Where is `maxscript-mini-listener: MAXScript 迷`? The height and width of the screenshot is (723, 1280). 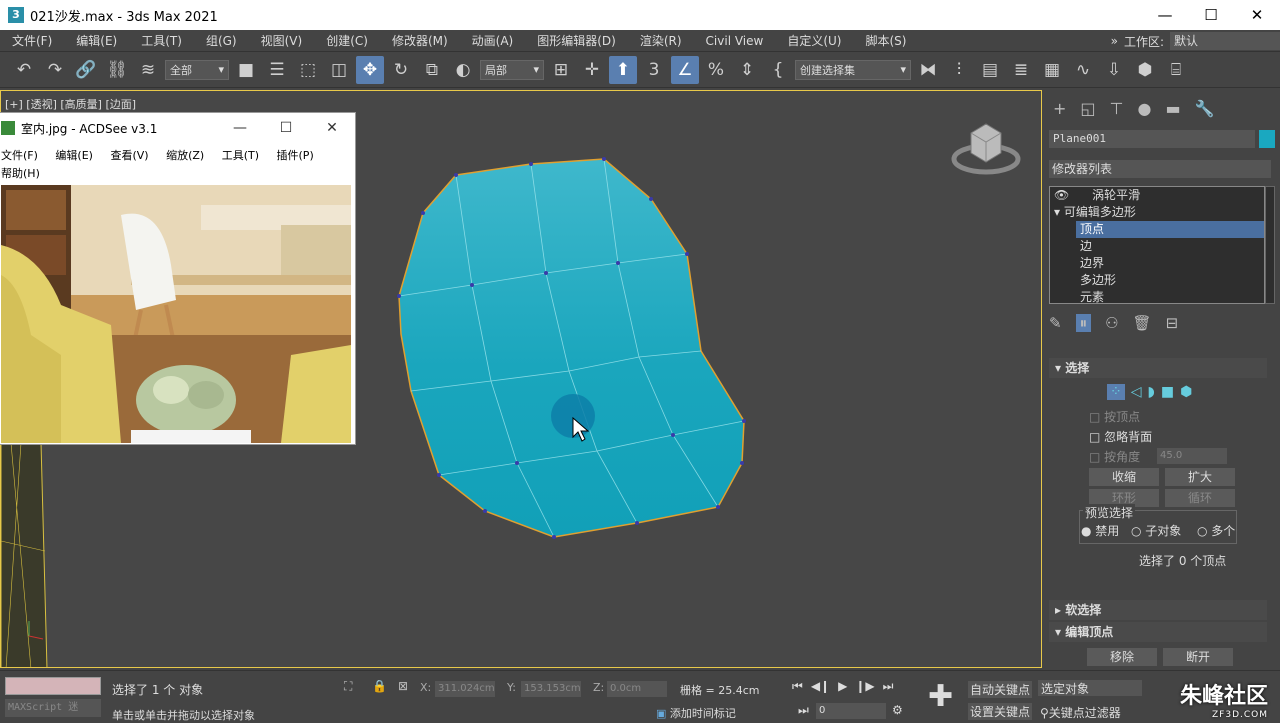
maxscript-mini-listener: MAXScript 迷 is located at coordinates (53, 708).